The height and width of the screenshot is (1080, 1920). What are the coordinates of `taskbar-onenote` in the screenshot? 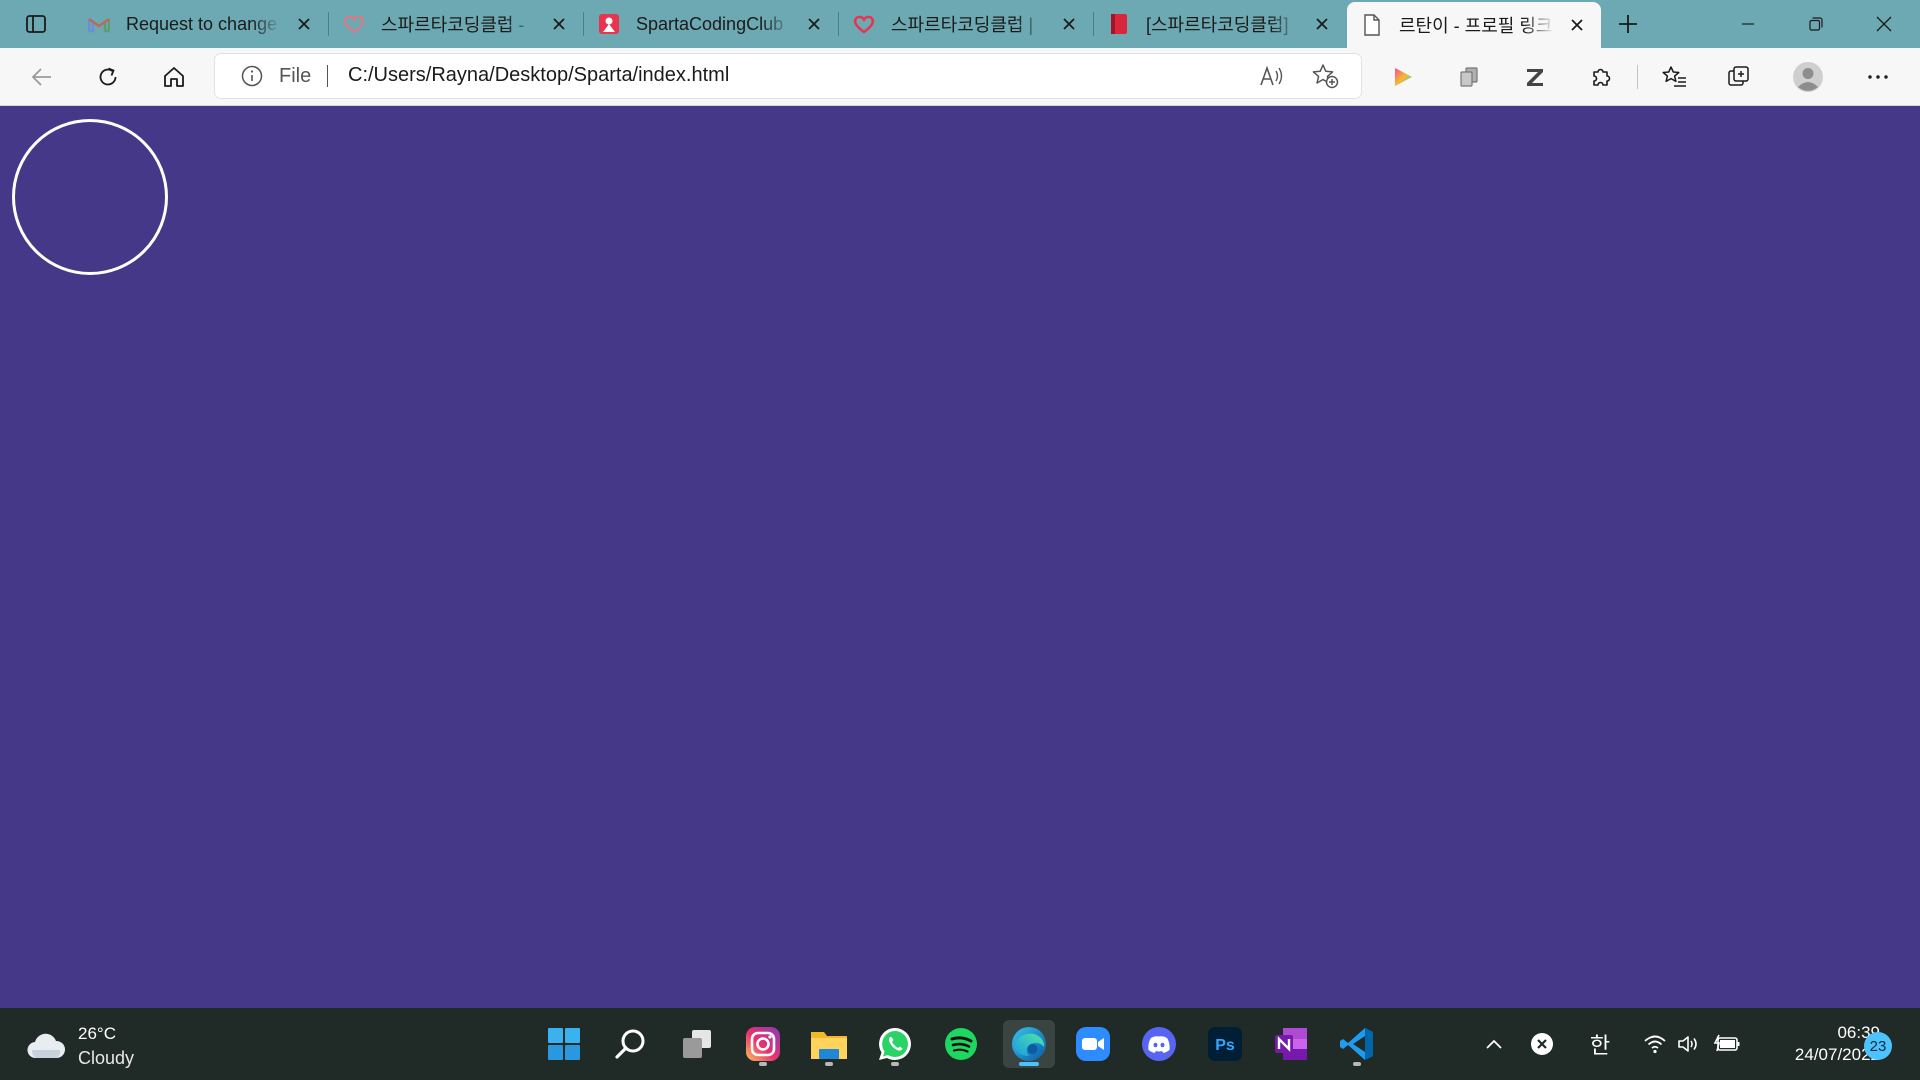 It's located at (1291, 1044).